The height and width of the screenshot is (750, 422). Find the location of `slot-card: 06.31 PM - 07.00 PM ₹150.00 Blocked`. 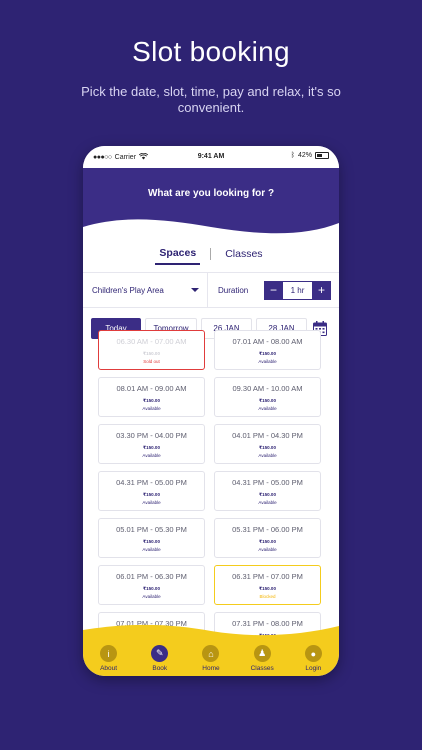

slot-card: 06.31 PM - 07.00 PM ₹150.00 Blocked is located at coordinates (267, 585).